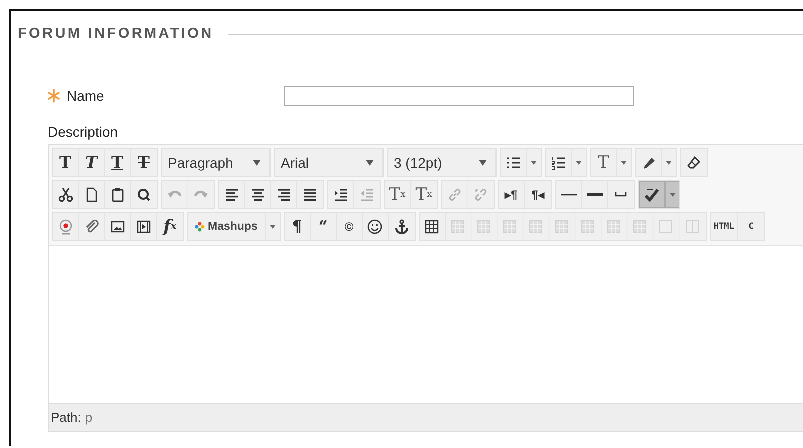 The height and width of the screenshot is (448, 803). What do you see at coordinates (118, 194) in the screenshot?
I see `clipboard-icon` at bounding box center [118, 194].